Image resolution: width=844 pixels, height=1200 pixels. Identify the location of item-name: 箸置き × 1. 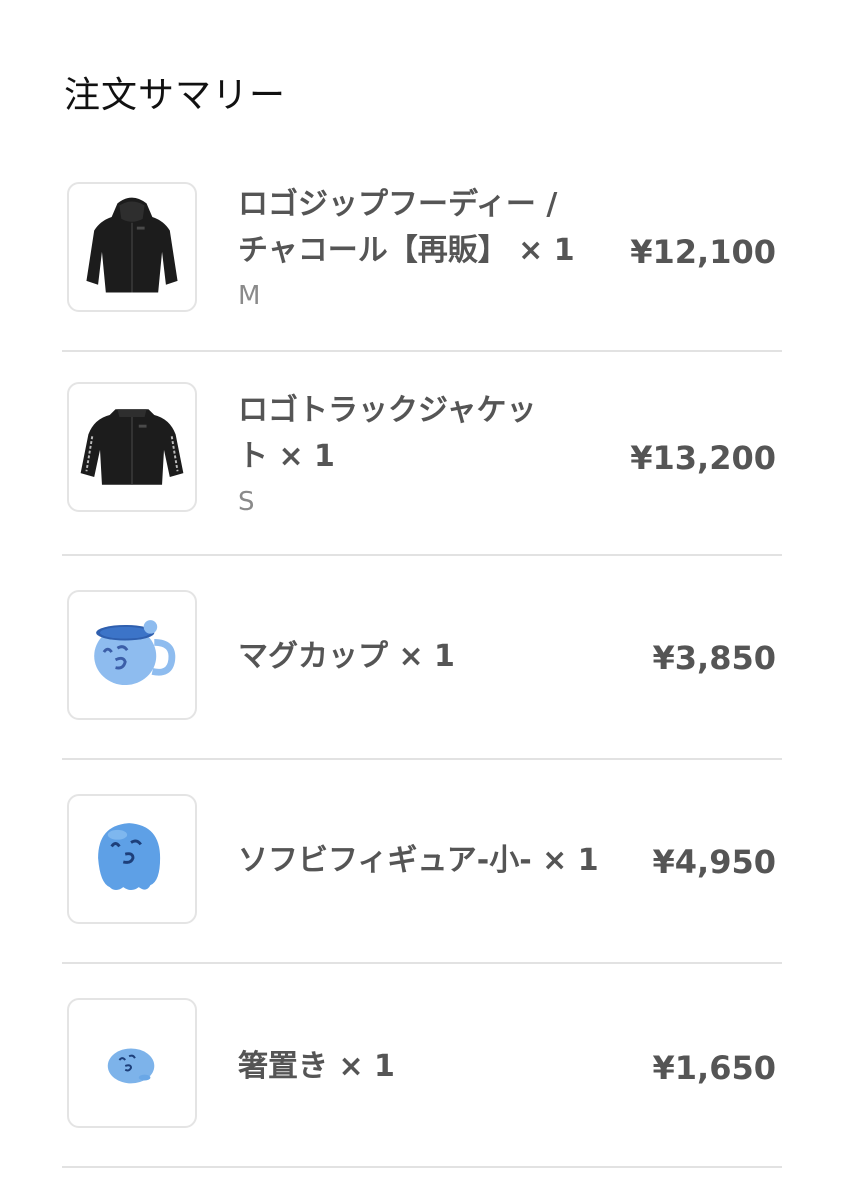
(316, 1066).